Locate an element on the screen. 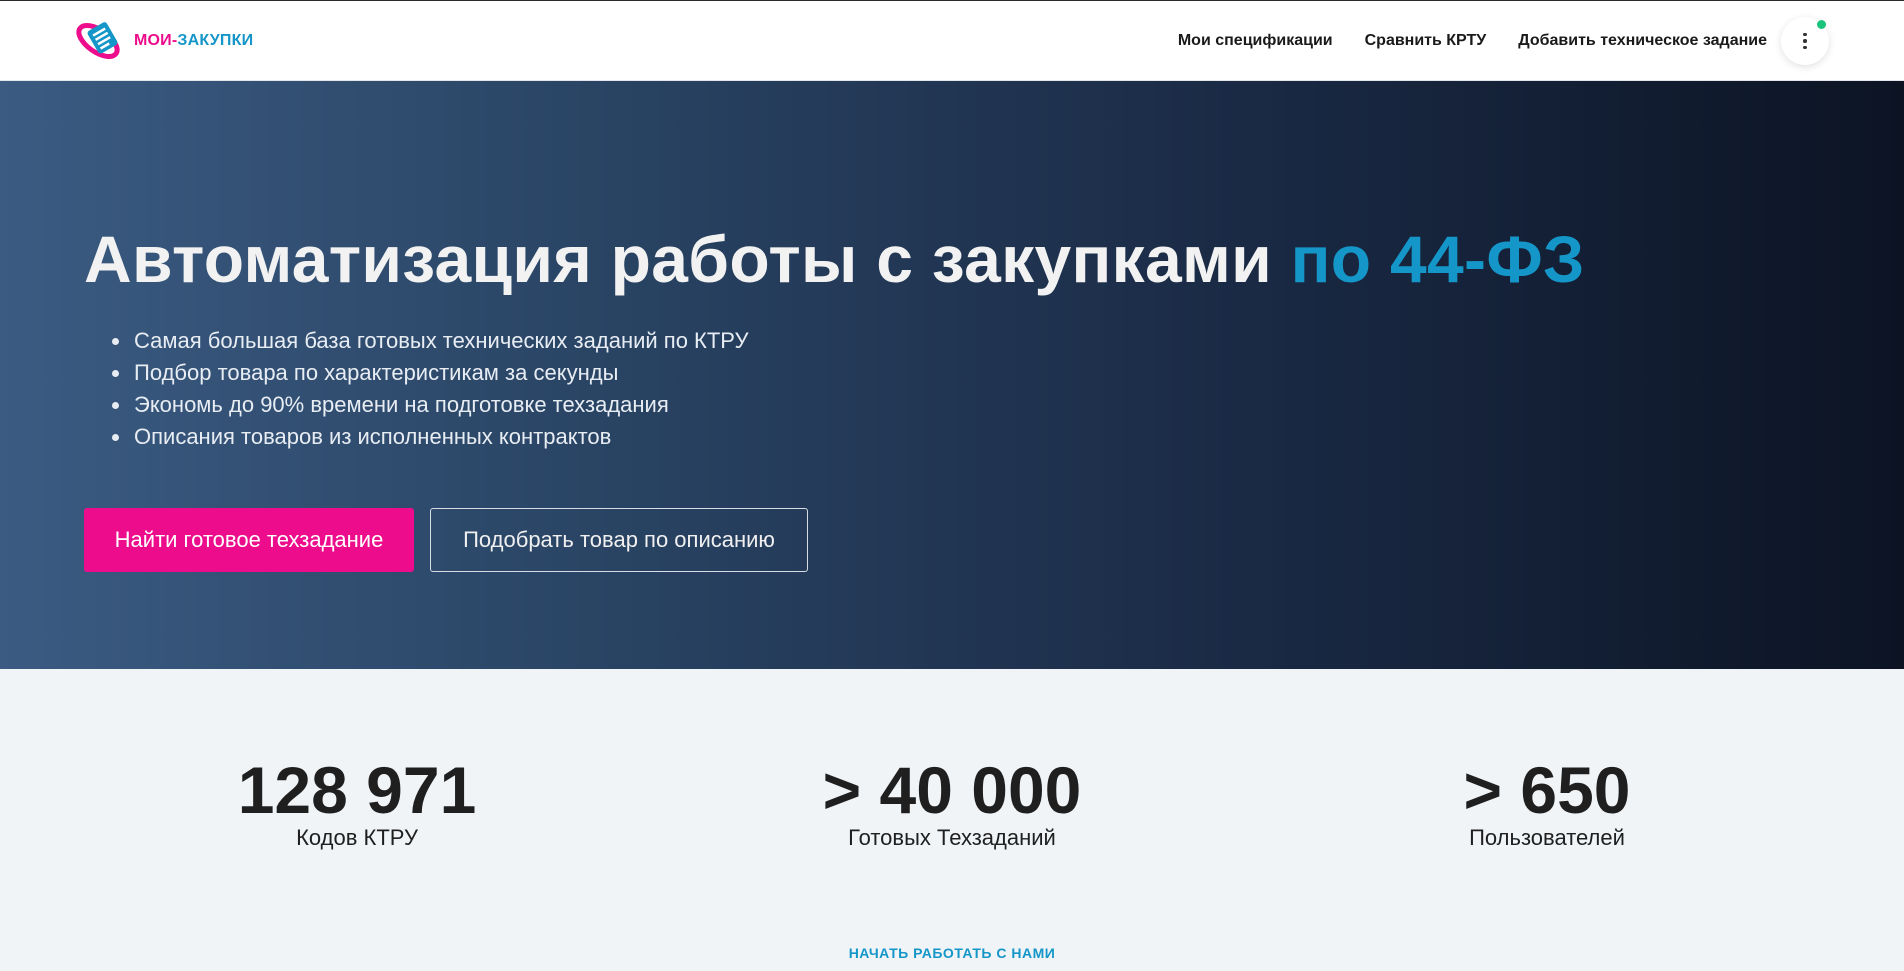 The height and width of the screenshot is (971, 1904). hero-title-accent: по 44-ФЗ is located at coordinates (1437, 259).